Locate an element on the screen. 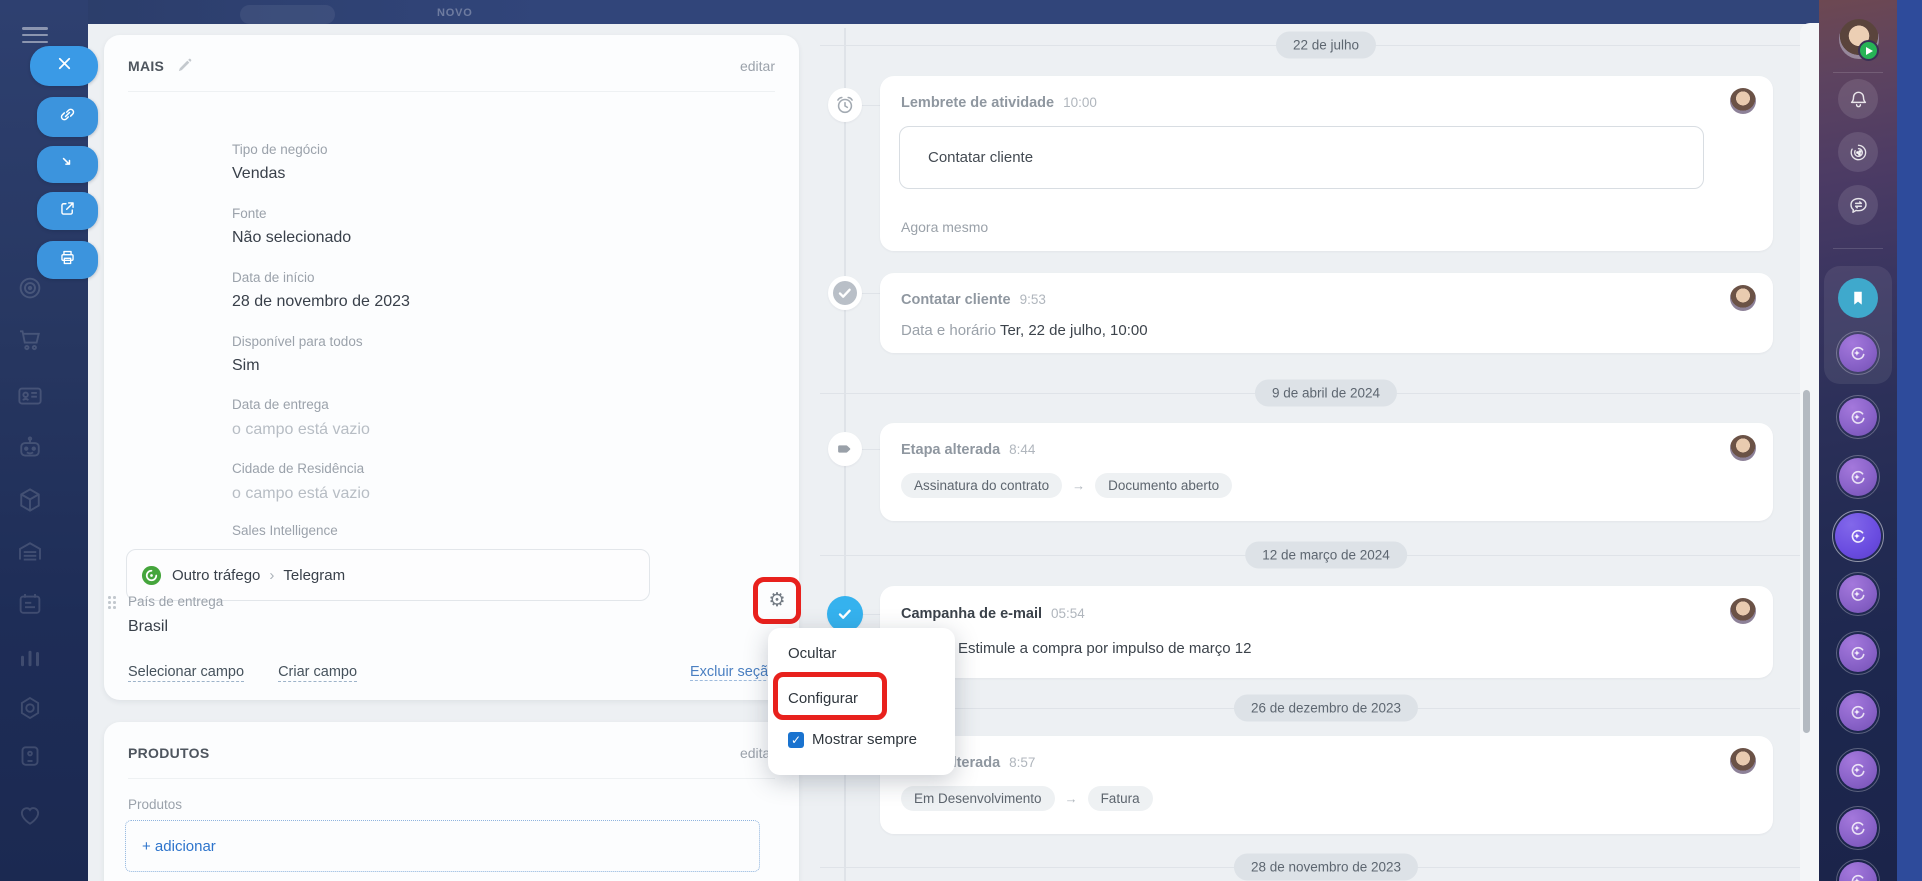  stage-tag-icon is located at coordinates (845, 449).